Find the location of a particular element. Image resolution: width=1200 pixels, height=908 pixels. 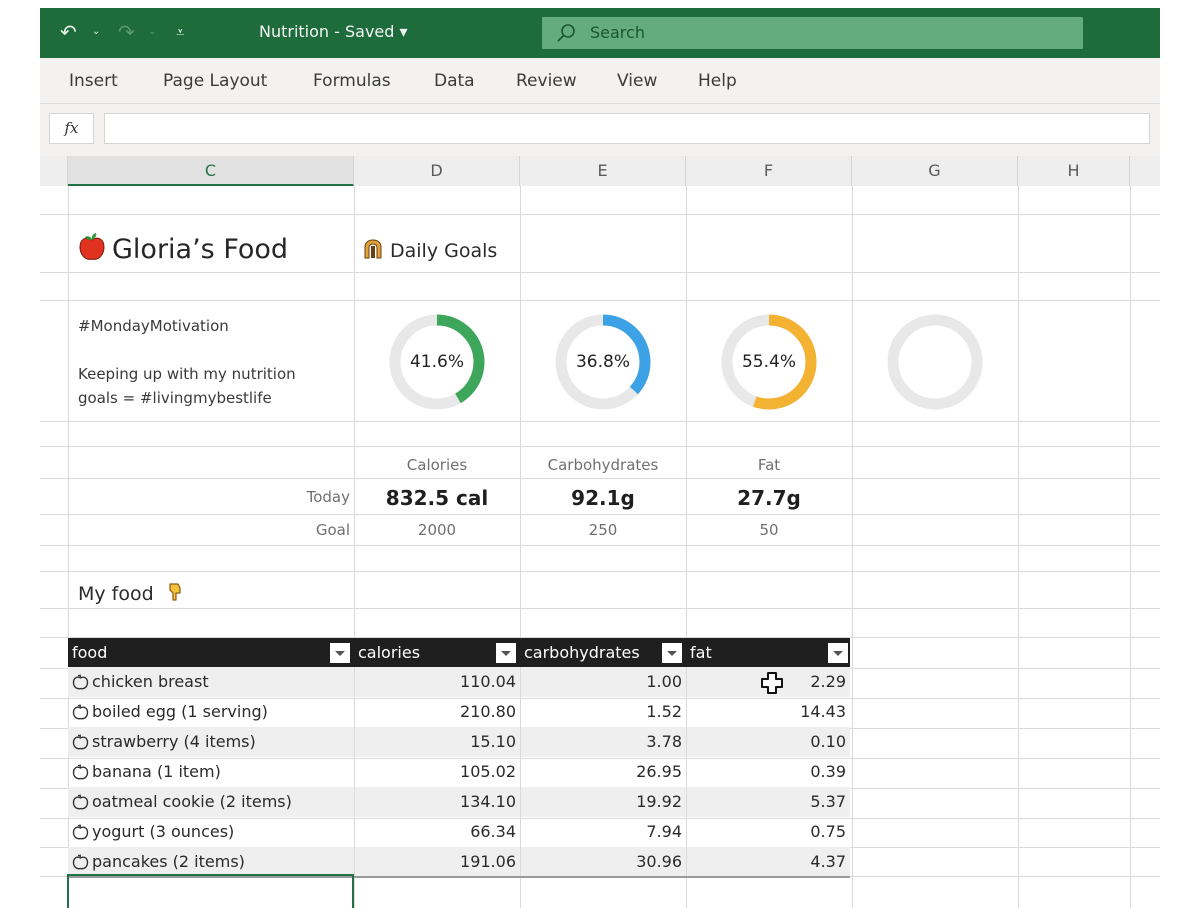

column-food-header: food is located at coordinates (90, 652).